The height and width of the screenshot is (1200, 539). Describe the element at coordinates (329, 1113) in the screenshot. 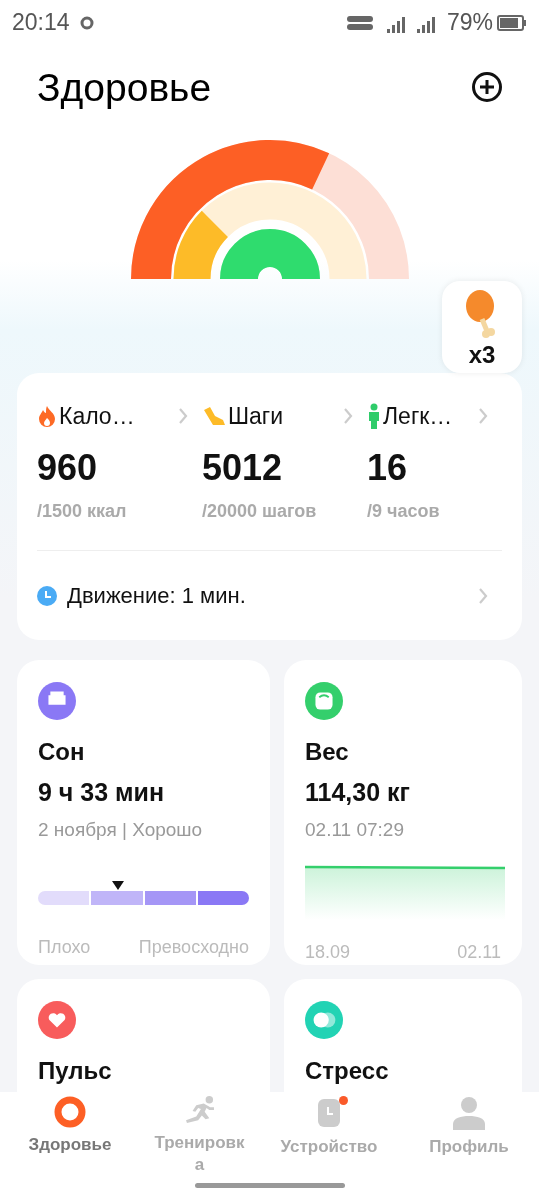

I see `watch-icon` at that location.